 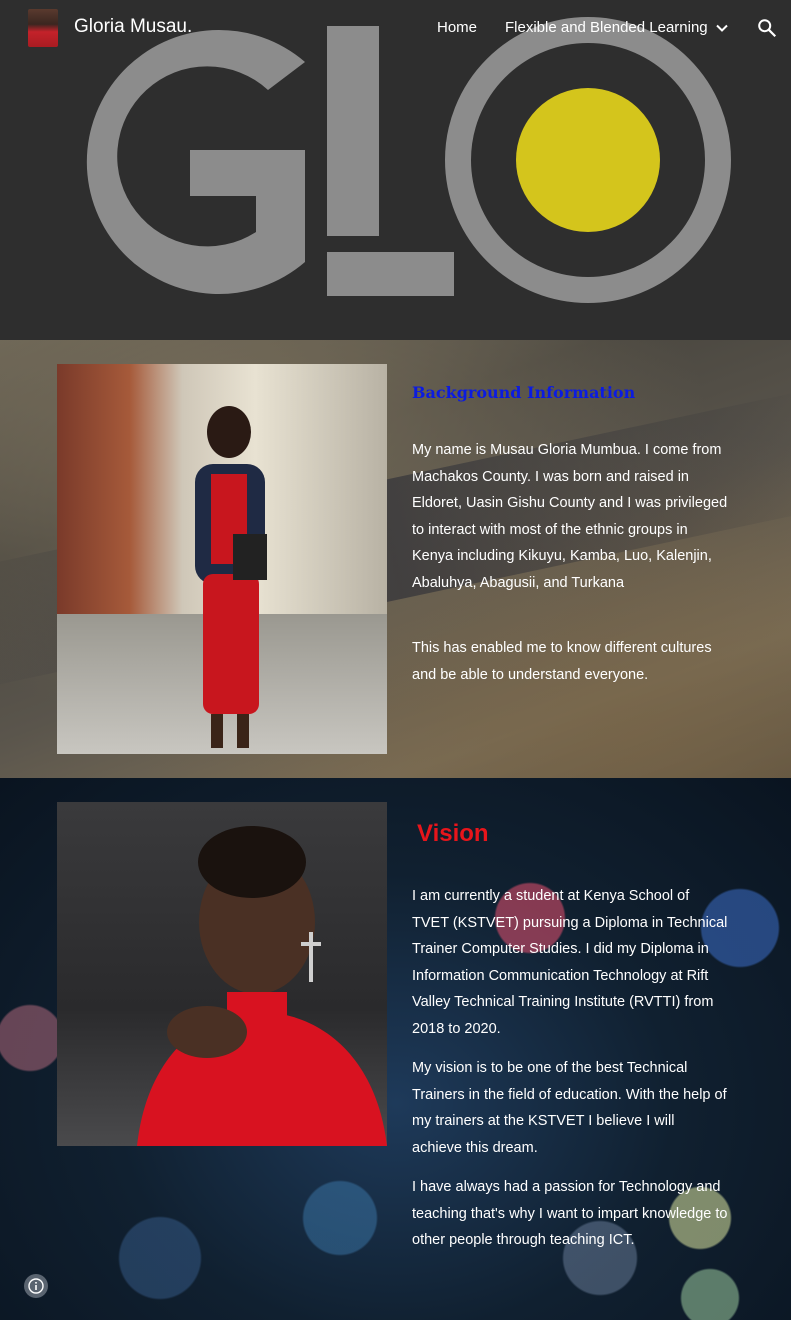 What do you see at coordinates (722, 28) in the screenshot?
I see `chevron-down-icon` at bounding box center [722, 28].